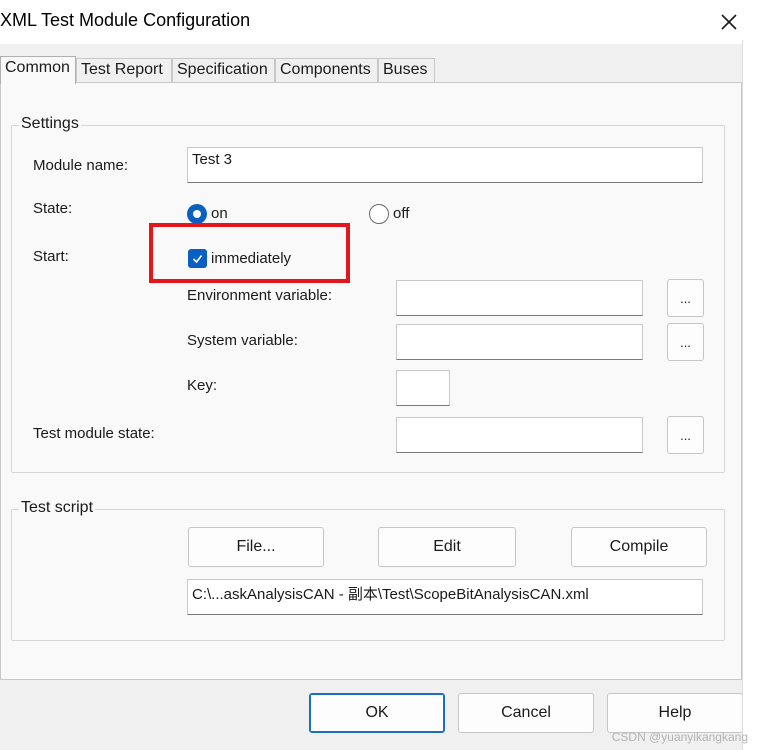 The height and width of the screenshot is (750, 760). I want to click on key-label: Key:, so click(202, 385).